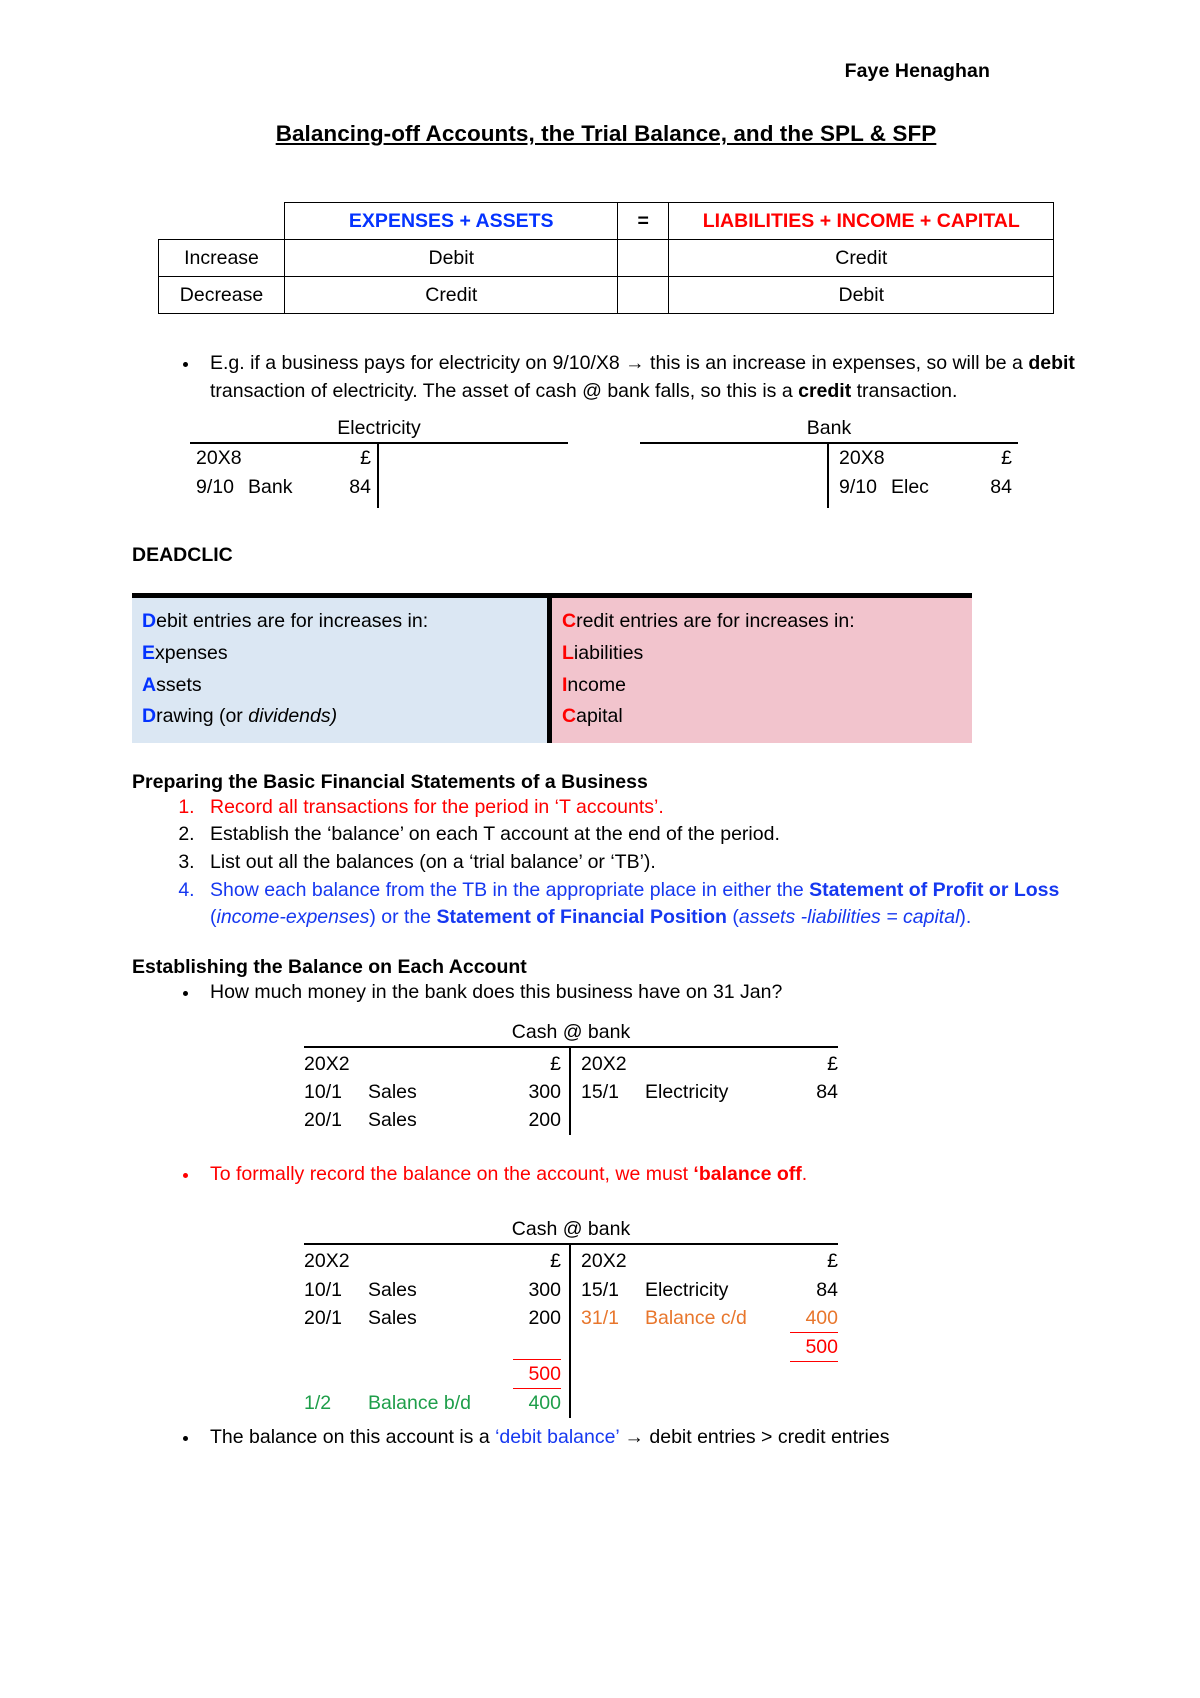 The width and height of the screenshot is (1200, 1698). What do you see at coordinates (283, 458) in the screenshot?
I see `t-account-row: 20X8 £` at bounding box center [283, 458].